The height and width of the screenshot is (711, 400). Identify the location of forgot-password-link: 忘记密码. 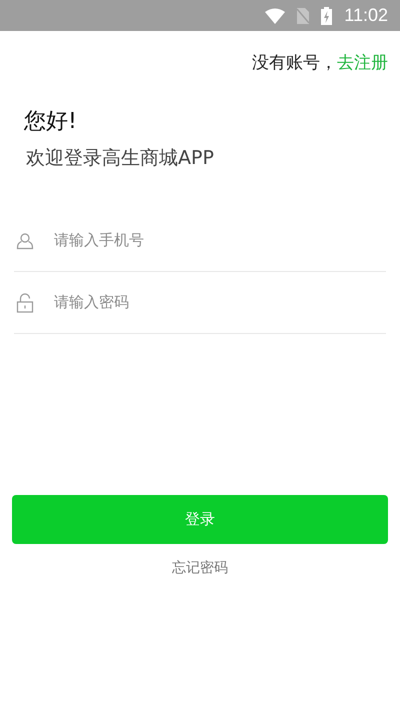
(200, 568).